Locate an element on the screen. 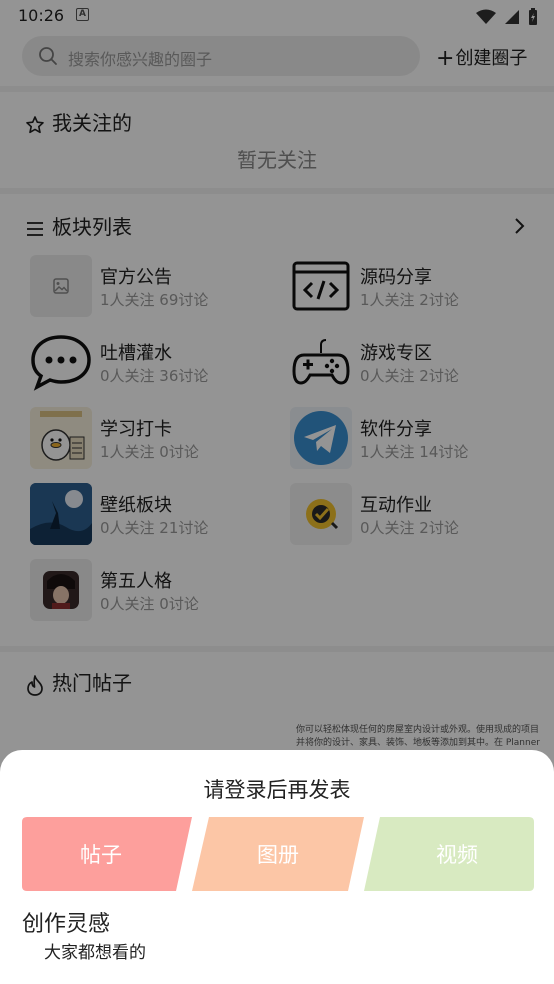 This screenshot has height=984, width=554. post-button: 帖子 is located at coordinates (107, 854).